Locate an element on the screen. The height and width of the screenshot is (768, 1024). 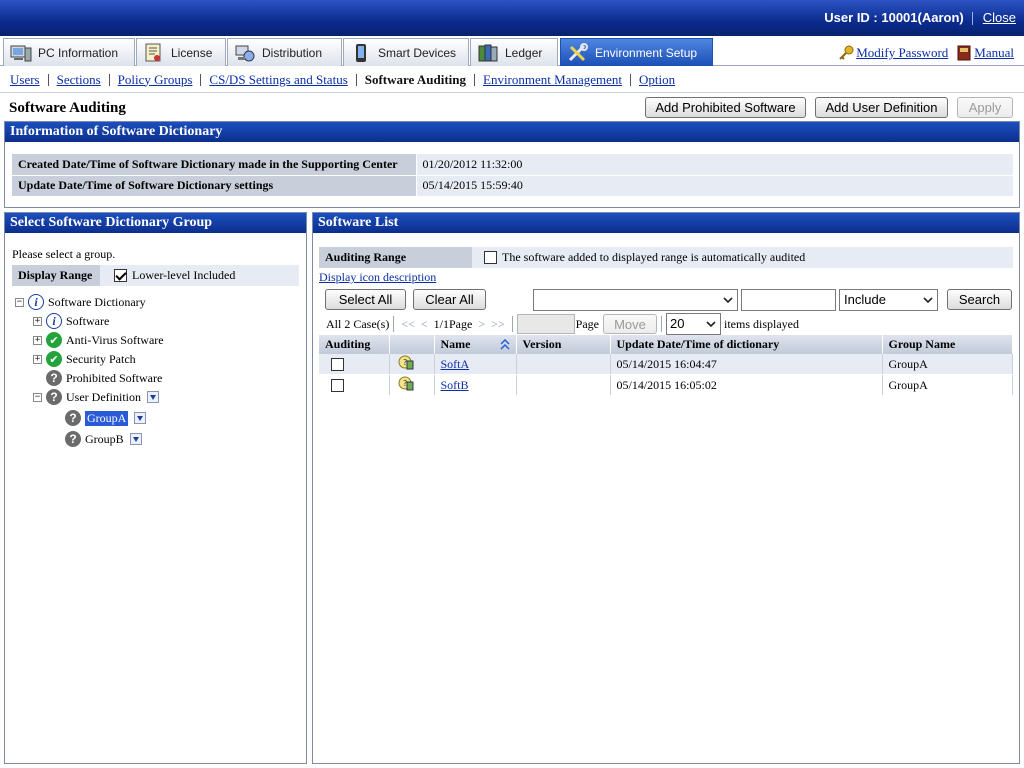
per-page-select: 20 is located at coordinates (693, 324).